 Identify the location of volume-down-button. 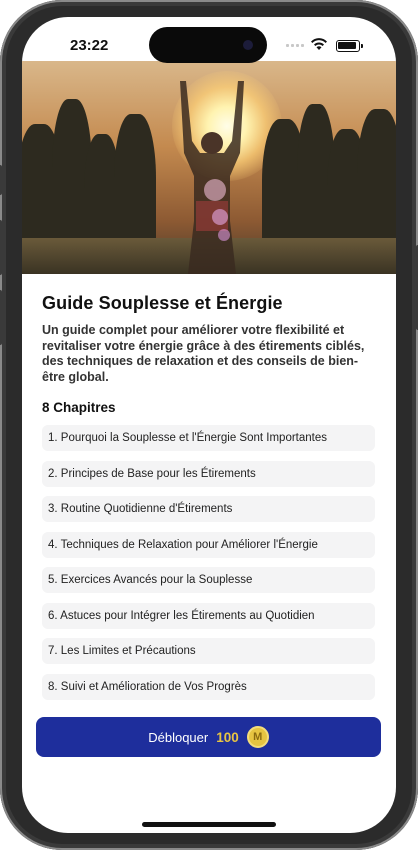
(1, 317).